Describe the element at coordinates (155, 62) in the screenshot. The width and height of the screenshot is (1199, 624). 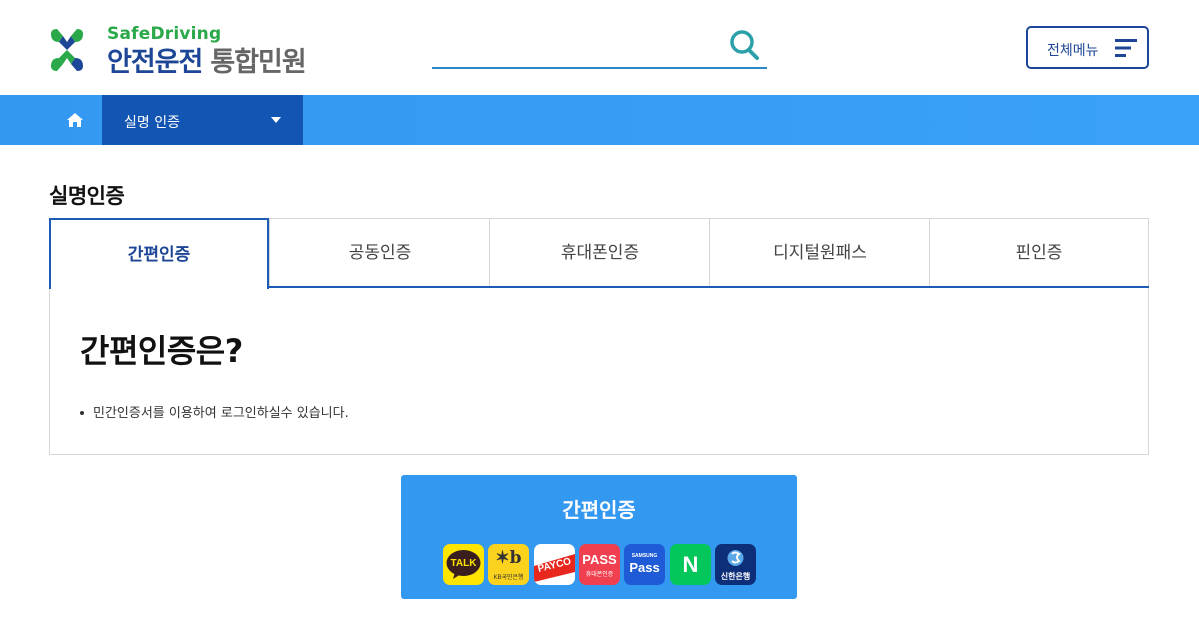
I see `logo-title-main: 안전운전` at that location.